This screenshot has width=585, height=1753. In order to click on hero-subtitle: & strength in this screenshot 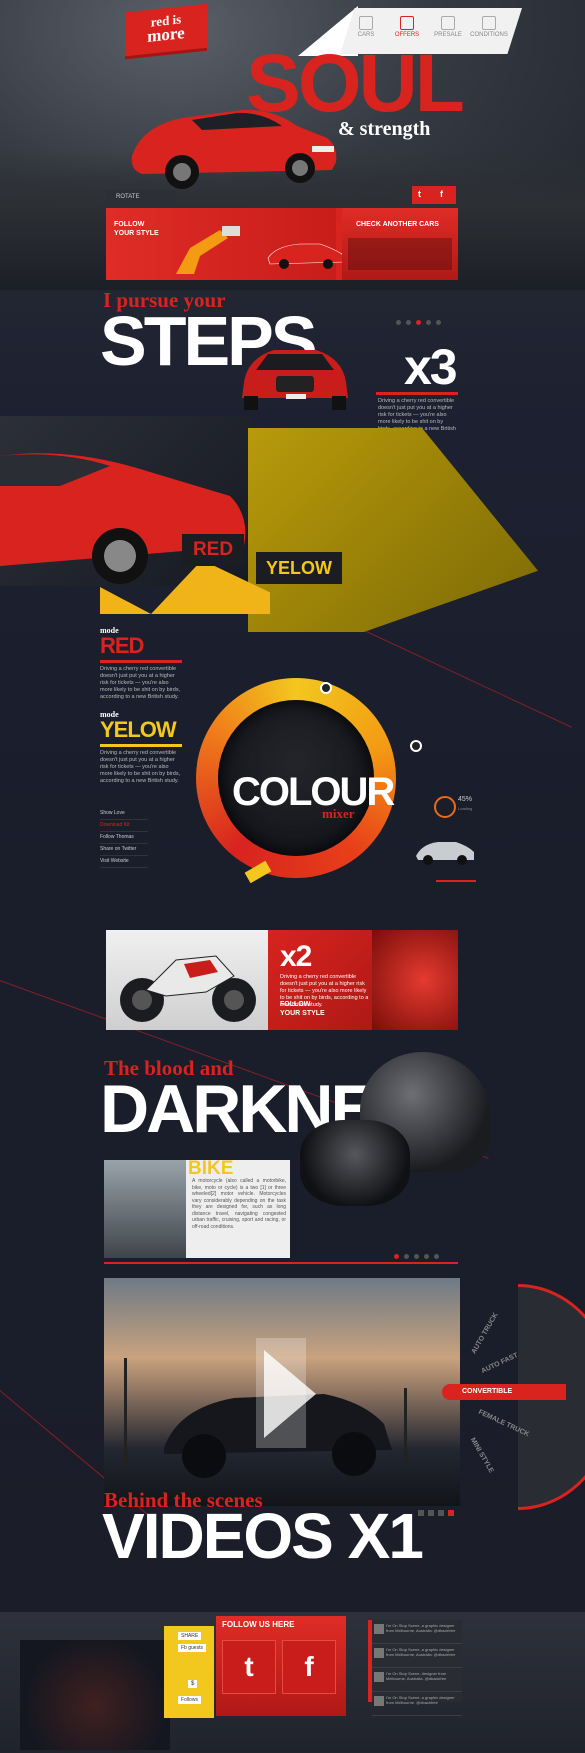, I will do `click(384, 129)`.